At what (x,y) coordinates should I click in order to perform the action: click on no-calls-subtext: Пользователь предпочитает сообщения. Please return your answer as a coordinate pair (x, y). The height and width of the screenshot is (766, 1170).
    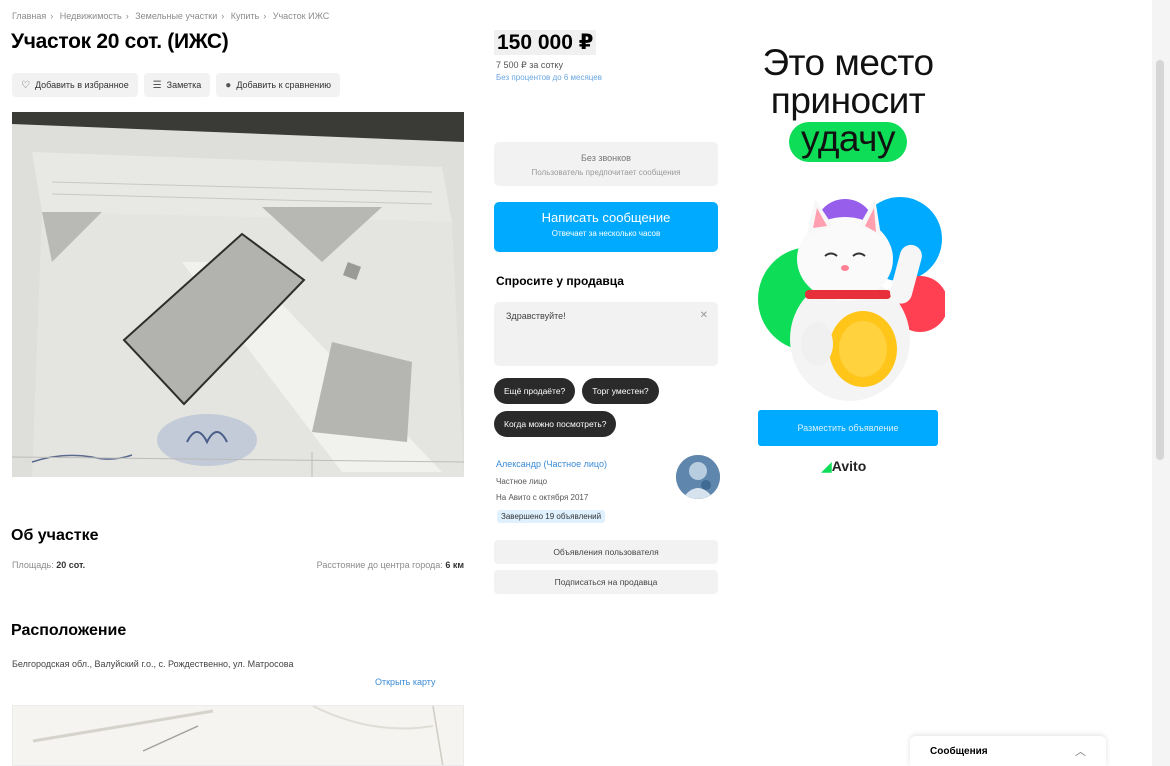
    Looking at the image, I should click on (606, 172).